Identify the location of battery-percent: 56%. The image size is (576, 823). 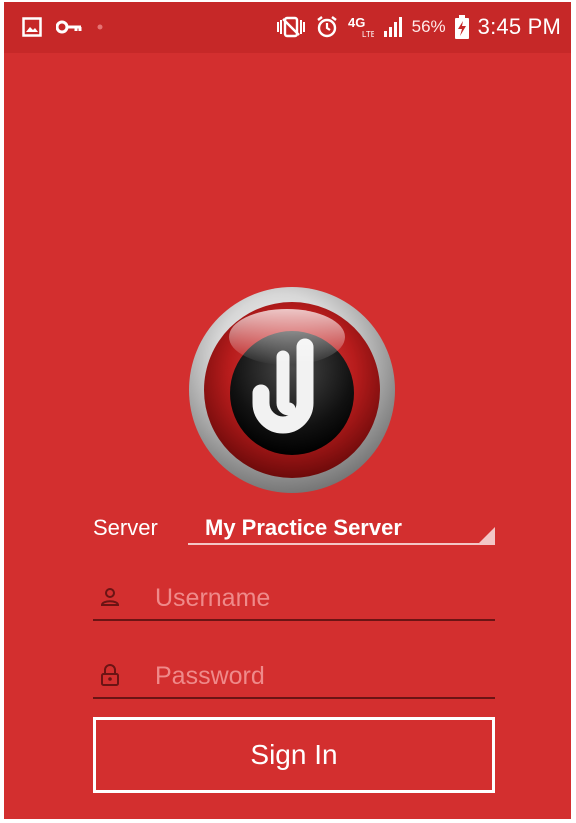
(428, 26).